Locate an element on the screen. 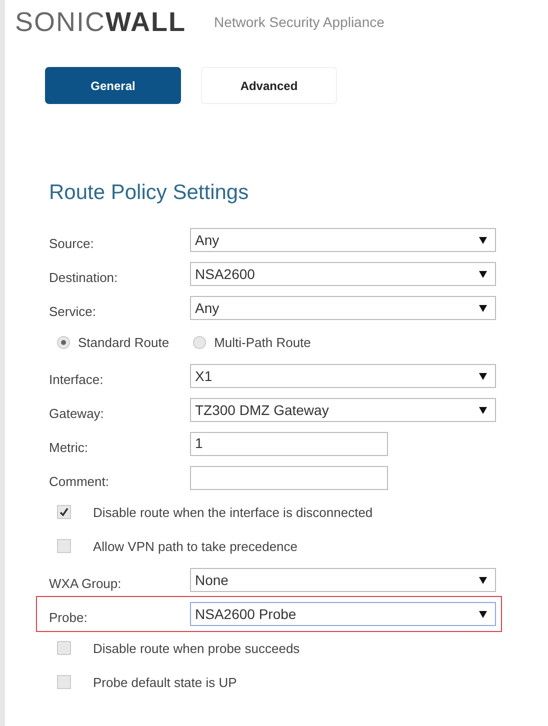 Image resolution: width=548 pixels, height=726 pixels. field-label: WXA Group: is located at coordinates (85, 582).